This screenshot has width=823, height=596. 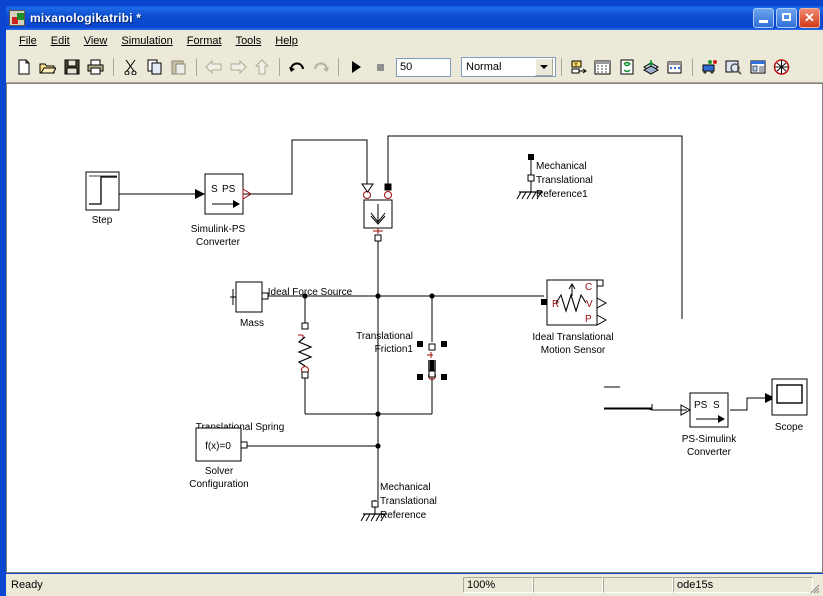 I want to click on menu-item-view-label: View, so click(x=95, y=41).